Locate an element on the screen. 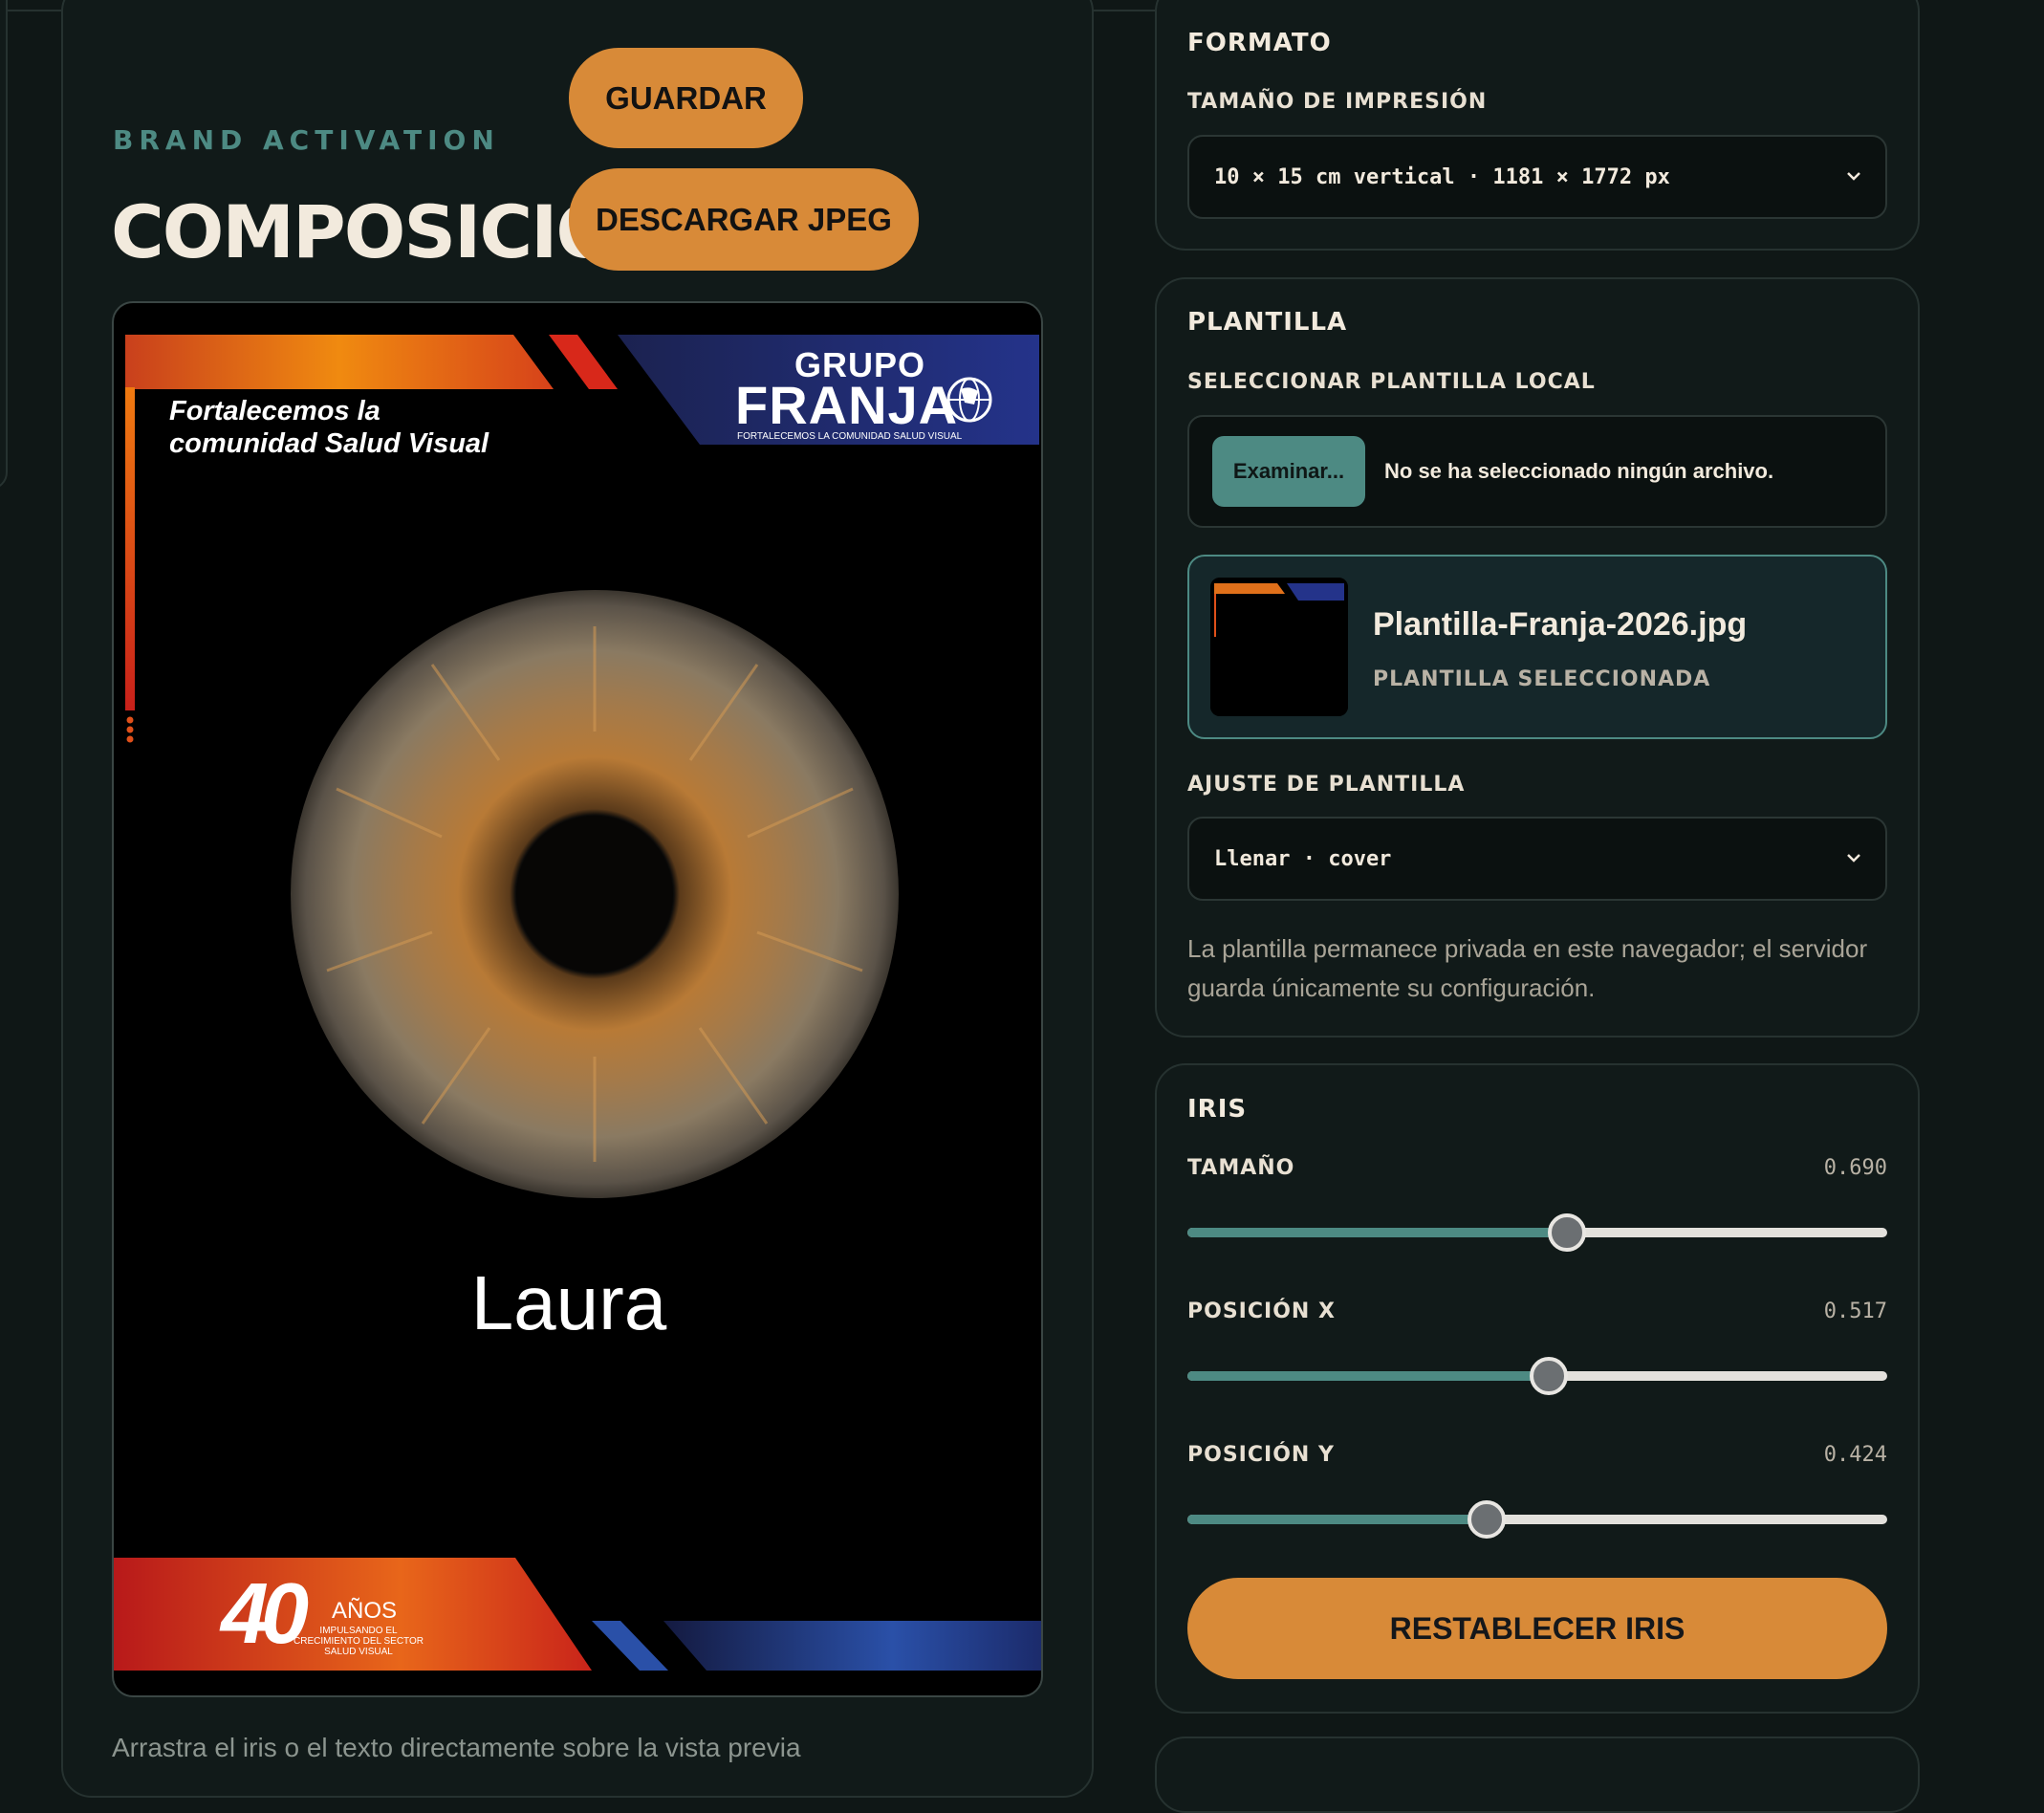  anniversary-word: AÑOS is located at coordinates (365, 1611).